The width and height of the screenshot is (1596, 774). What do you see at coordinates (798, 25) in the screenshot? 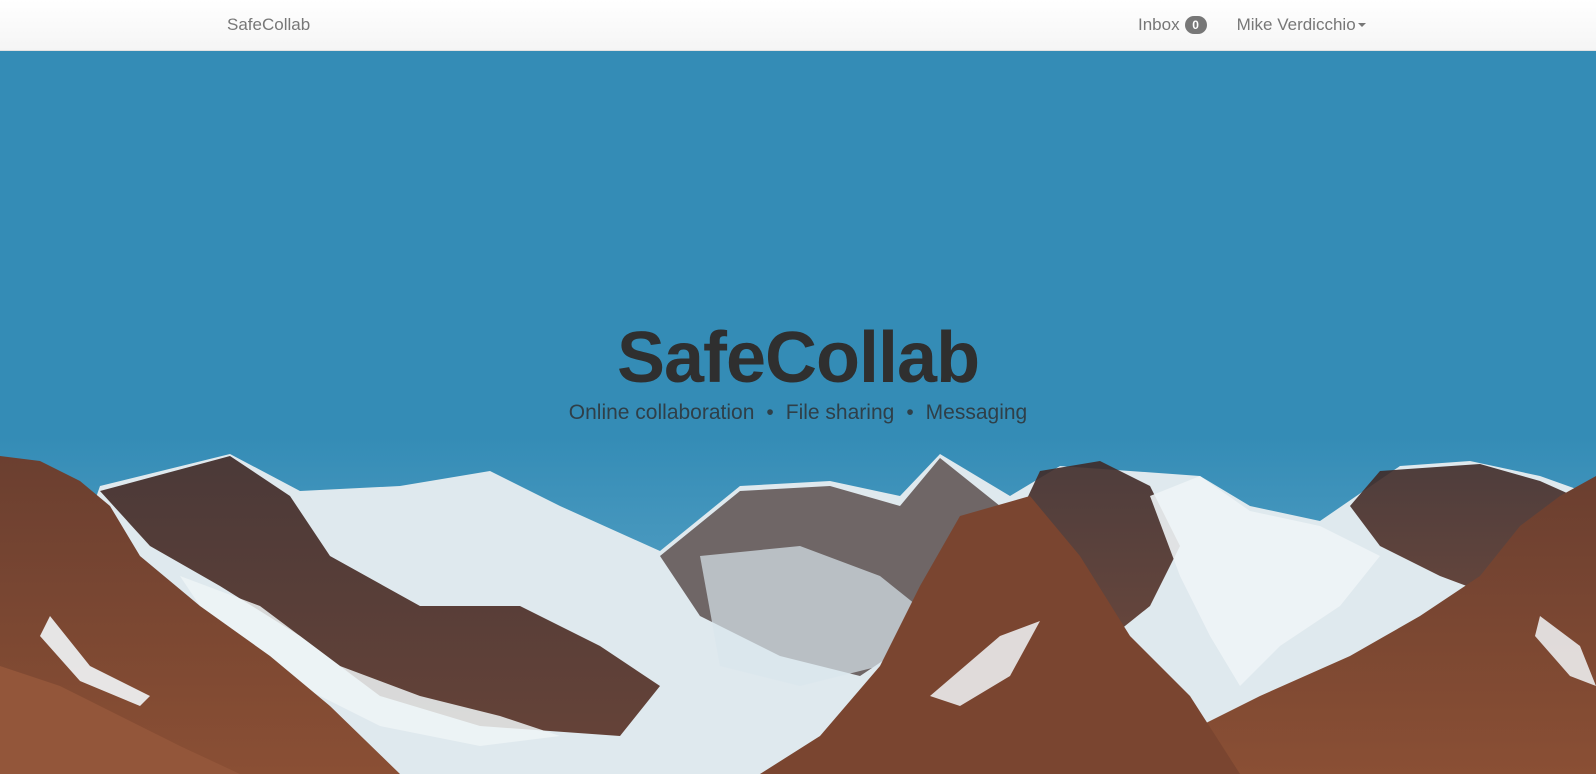
I see `top-navbar: SafeCollab Inbox 0 Mike Verdicchio` at bounding box center [798, 25].